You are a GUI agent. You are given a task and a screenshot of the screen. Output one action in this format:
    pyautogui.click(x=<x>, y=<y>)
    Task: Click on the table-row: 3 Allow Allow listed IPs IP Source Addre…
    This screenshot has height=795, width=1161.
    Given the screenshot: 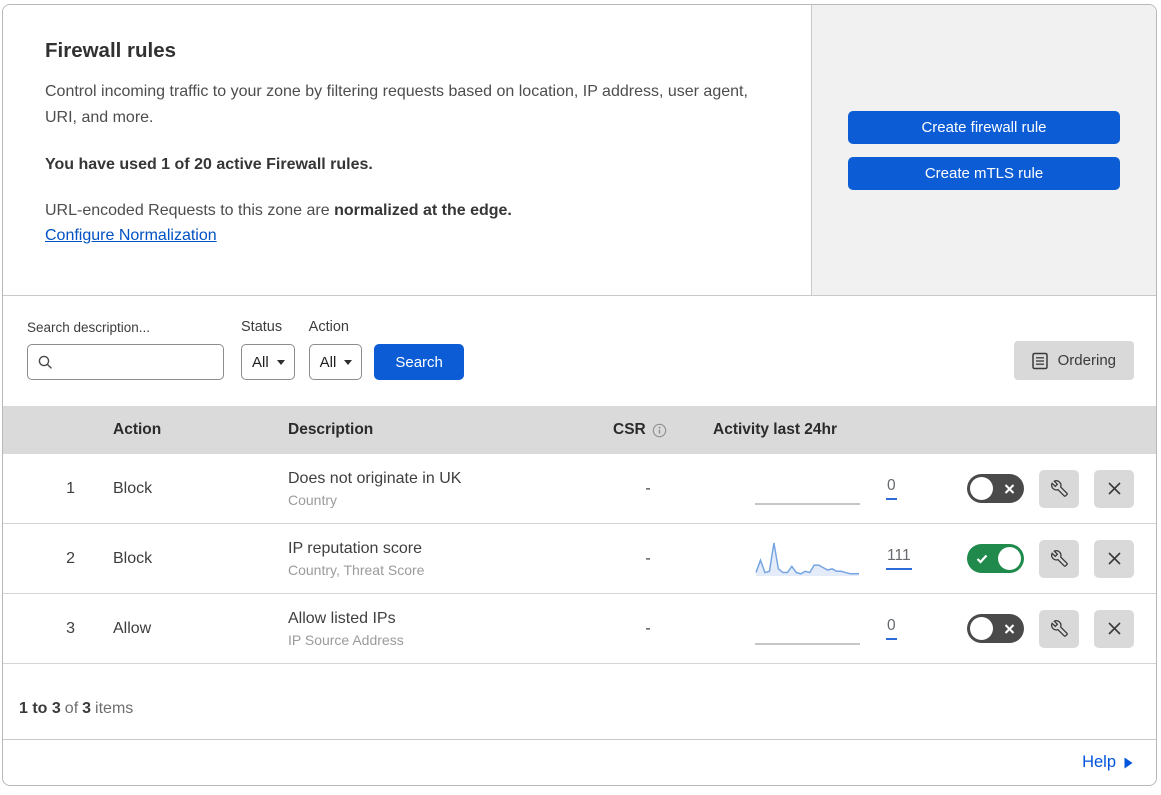 What is the action you would take?
    pyautogui.click(x=579, y=629)
    